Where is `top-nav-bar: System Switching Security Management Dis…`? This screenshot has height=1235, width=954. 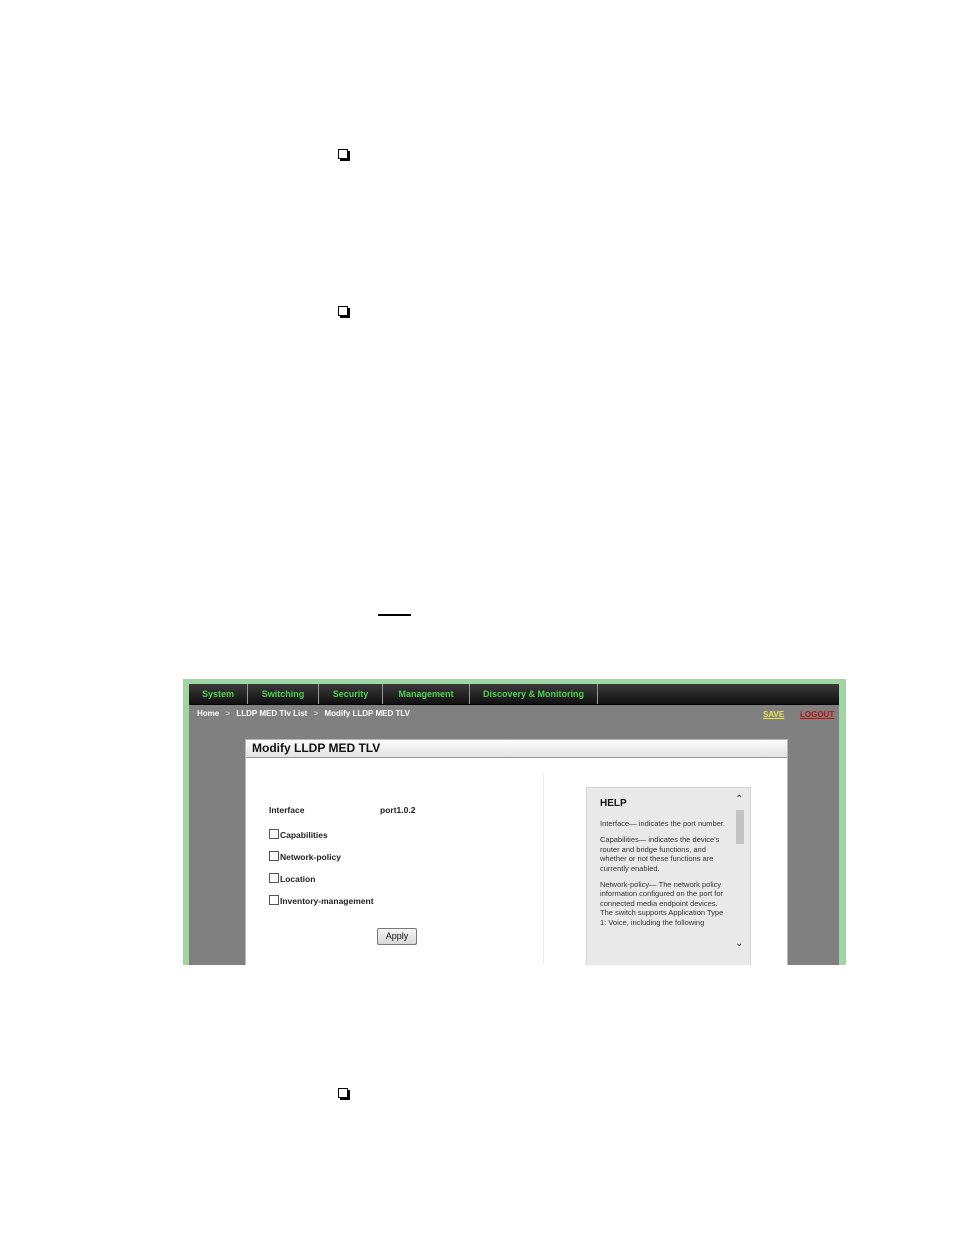
top-nav-bar: System Switching Security Management Dis… is located at coordinates (514, 694).